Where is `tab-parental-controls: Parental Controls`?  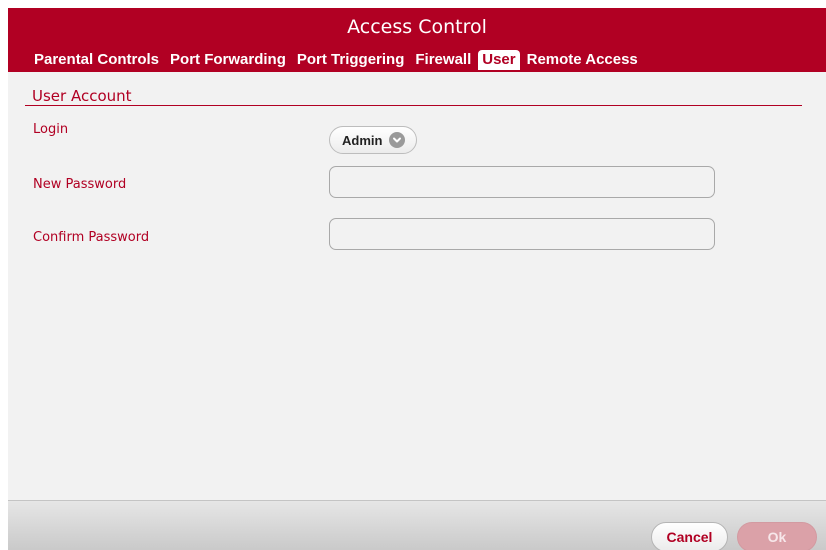
tab-parental-controls: Parental Controls is located at coordinates (96, 60).